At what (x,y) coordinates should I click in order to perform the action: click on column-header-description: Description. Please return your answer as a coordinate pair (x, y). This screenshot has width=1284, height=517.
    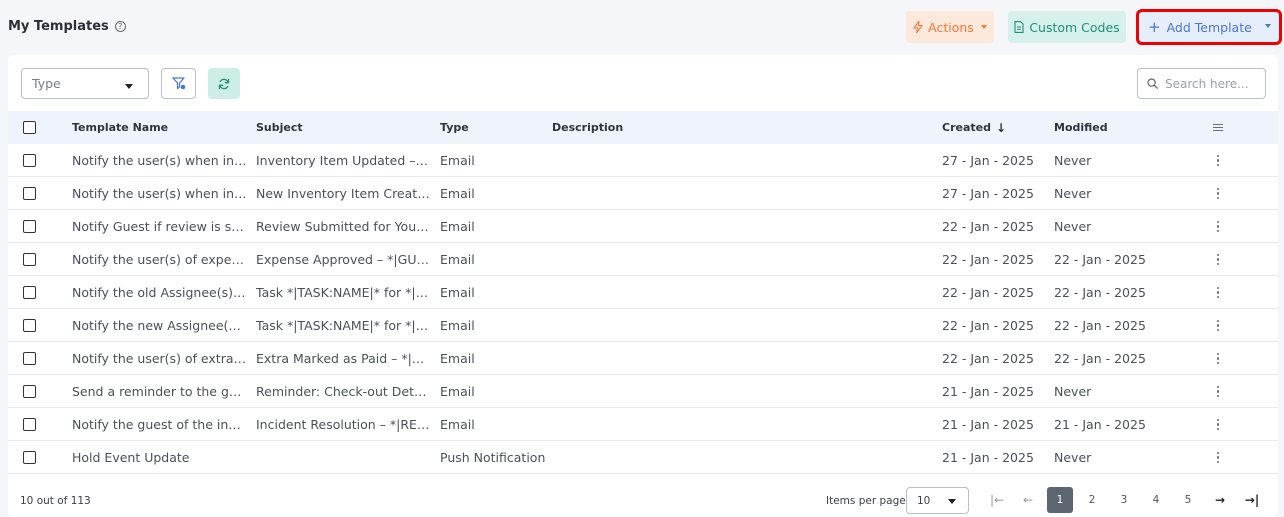
    Looking at the image, I should click on (702, 127).